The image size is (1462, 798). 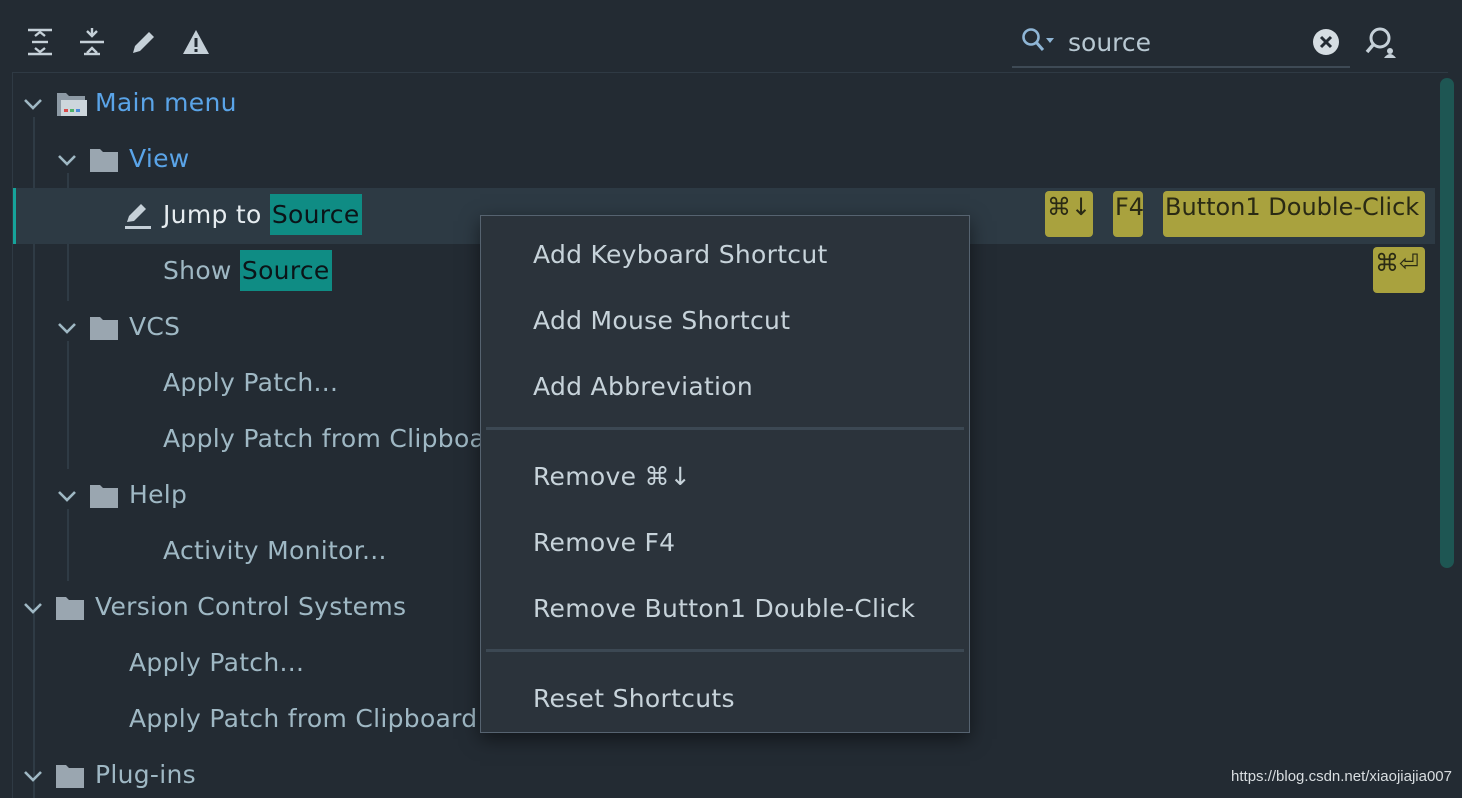 I want to click on menu-item-add-mouse-shortcut: Add Mouse Shortcut, so click(x=725, y=321).